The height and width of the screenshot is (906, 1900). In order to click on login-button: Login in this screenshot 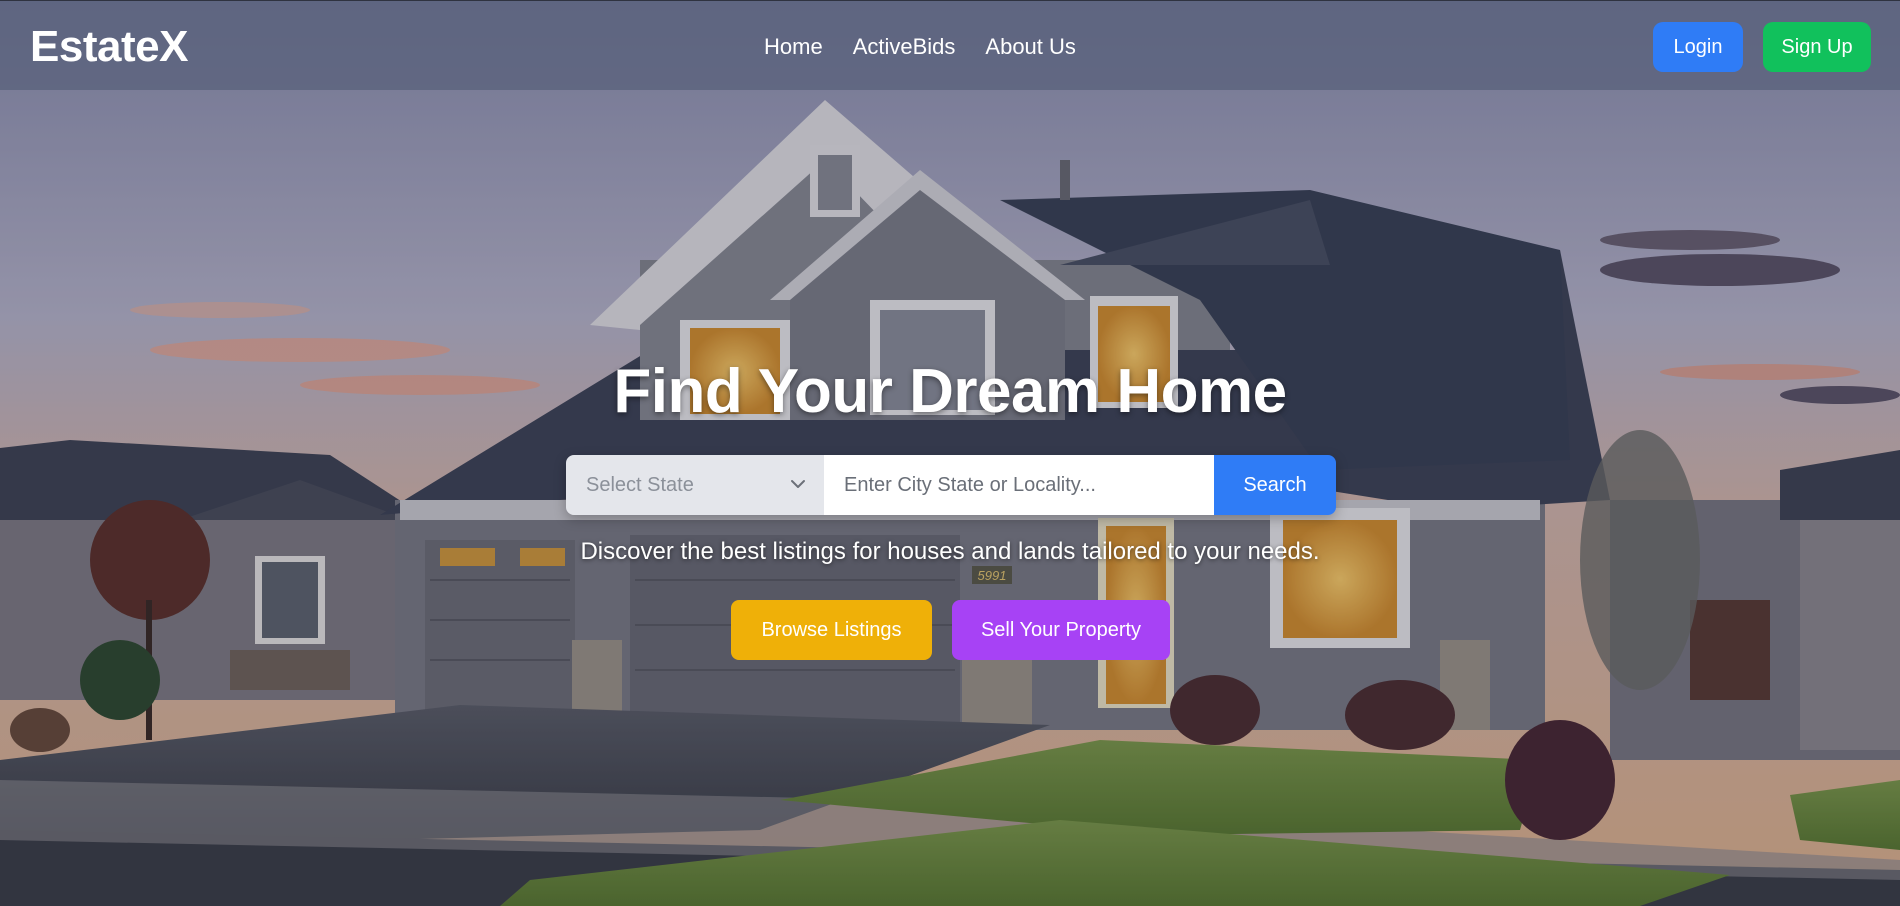, I will do `click(1698, 47)`.